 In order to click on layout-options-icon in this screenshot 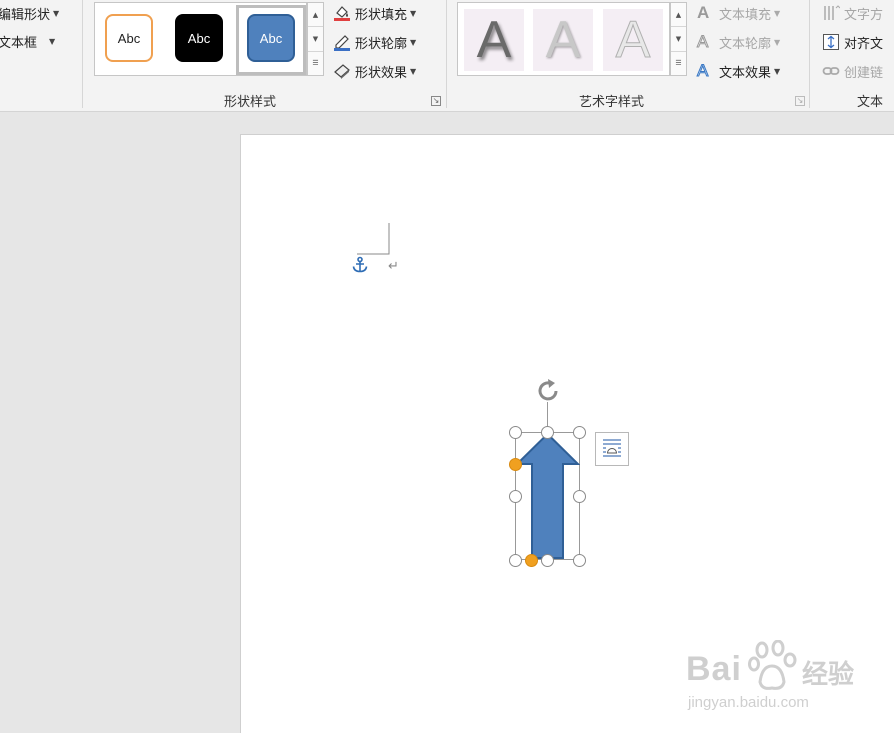, I will do `click(612, 448)`.